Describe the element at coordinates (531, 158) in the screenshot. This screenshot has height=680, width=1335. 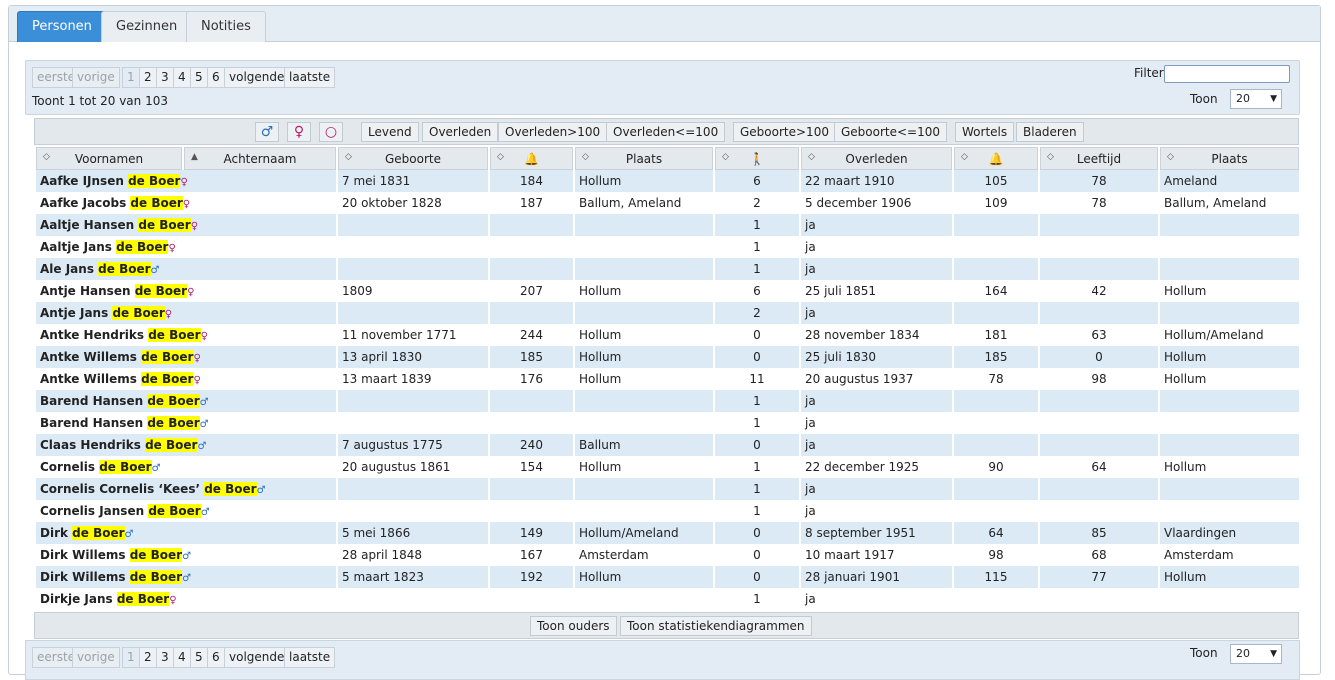
I see `col-birth-anniversary-header: ◇ 🔔` at that location.